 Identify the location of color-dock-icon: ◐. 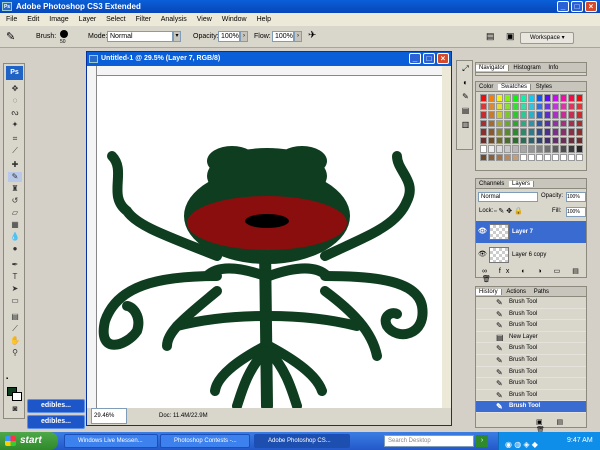
(465, 83).